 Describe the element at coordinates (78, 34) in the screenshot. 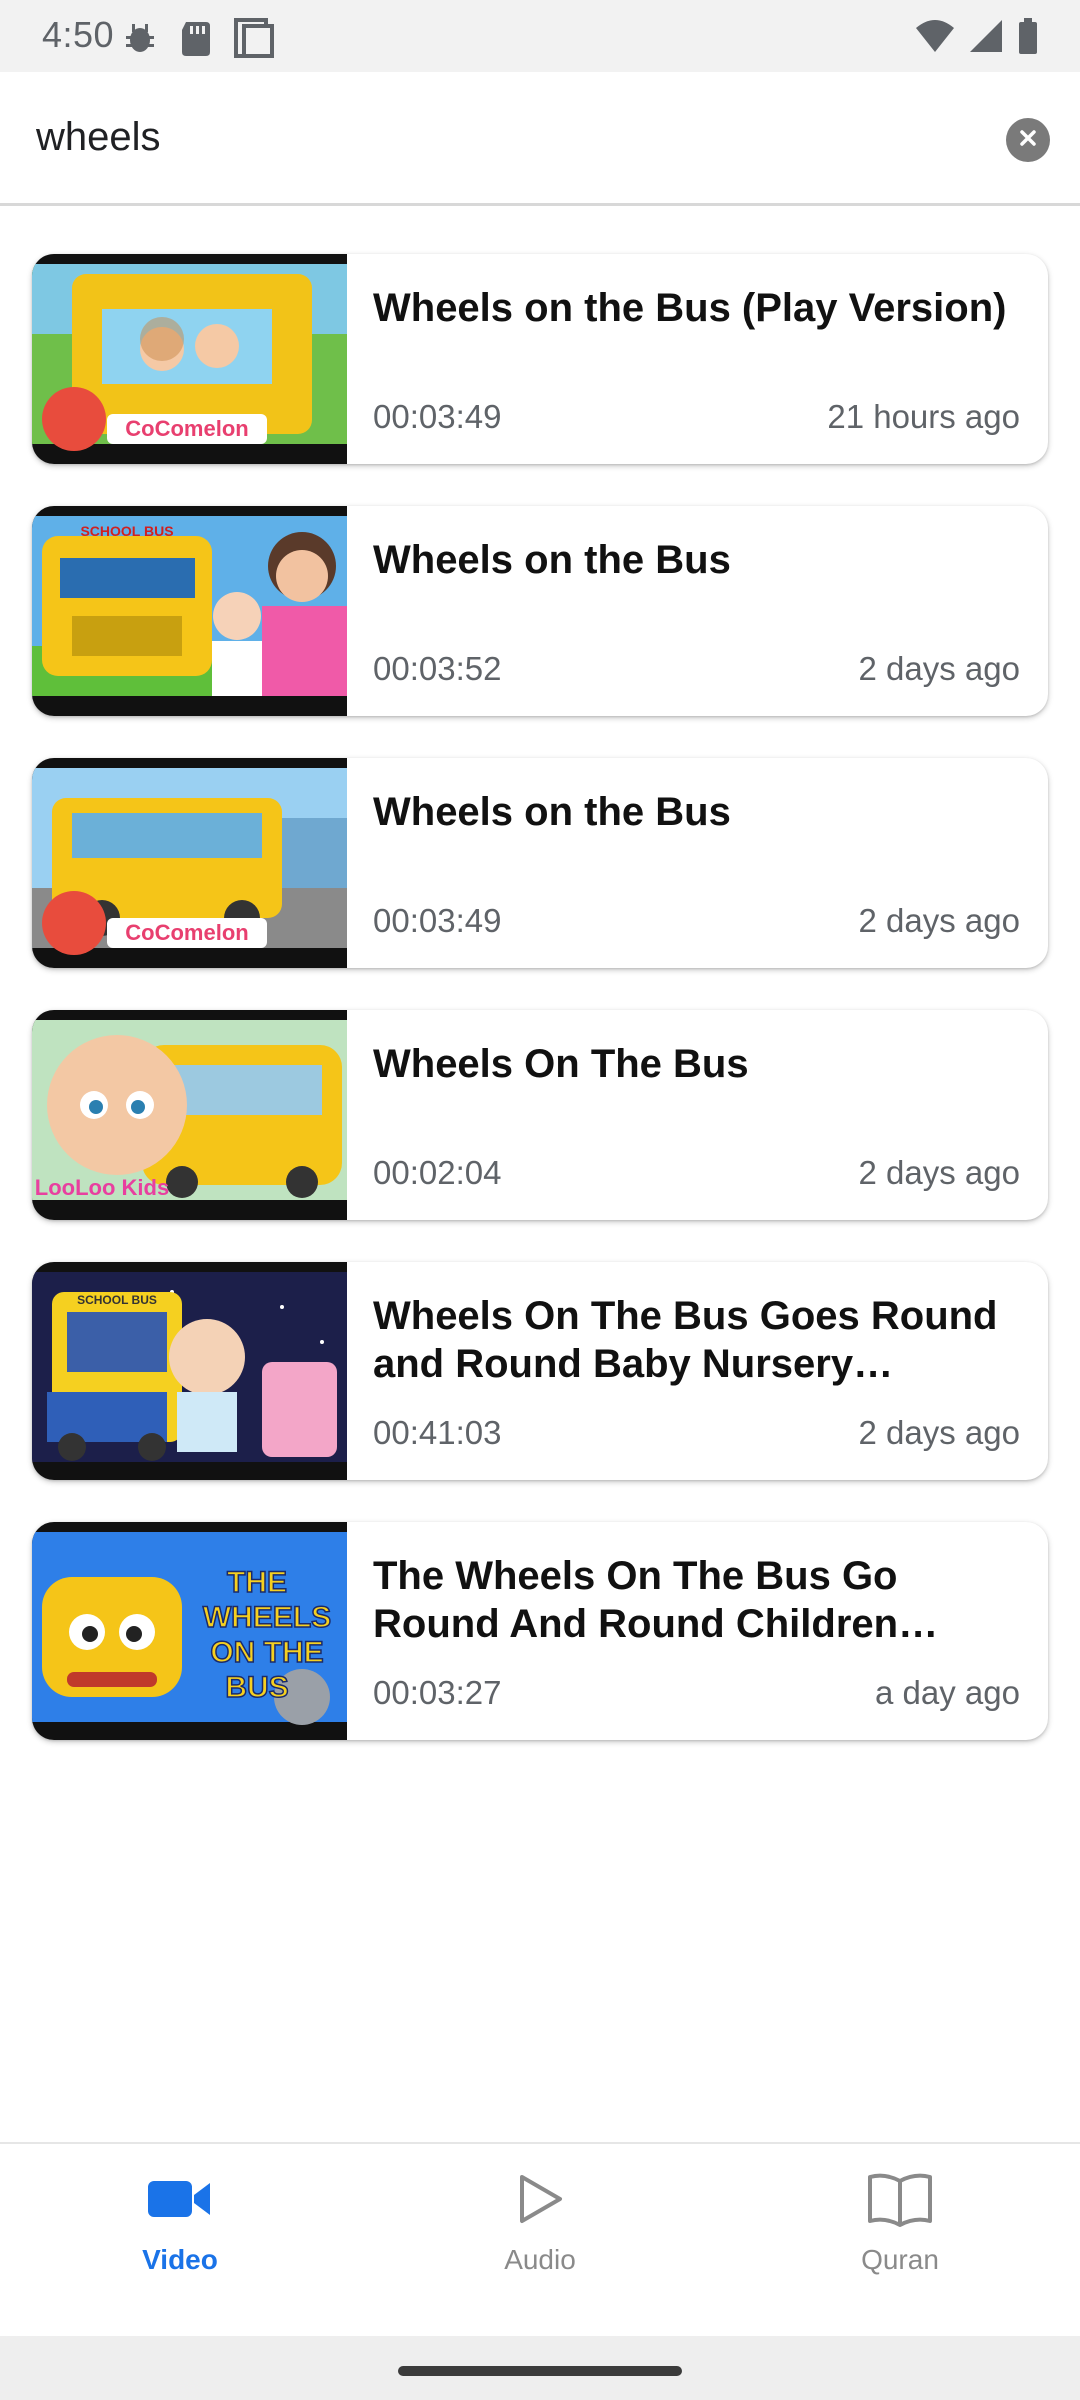

I see `status-time: 4:50` at that location.